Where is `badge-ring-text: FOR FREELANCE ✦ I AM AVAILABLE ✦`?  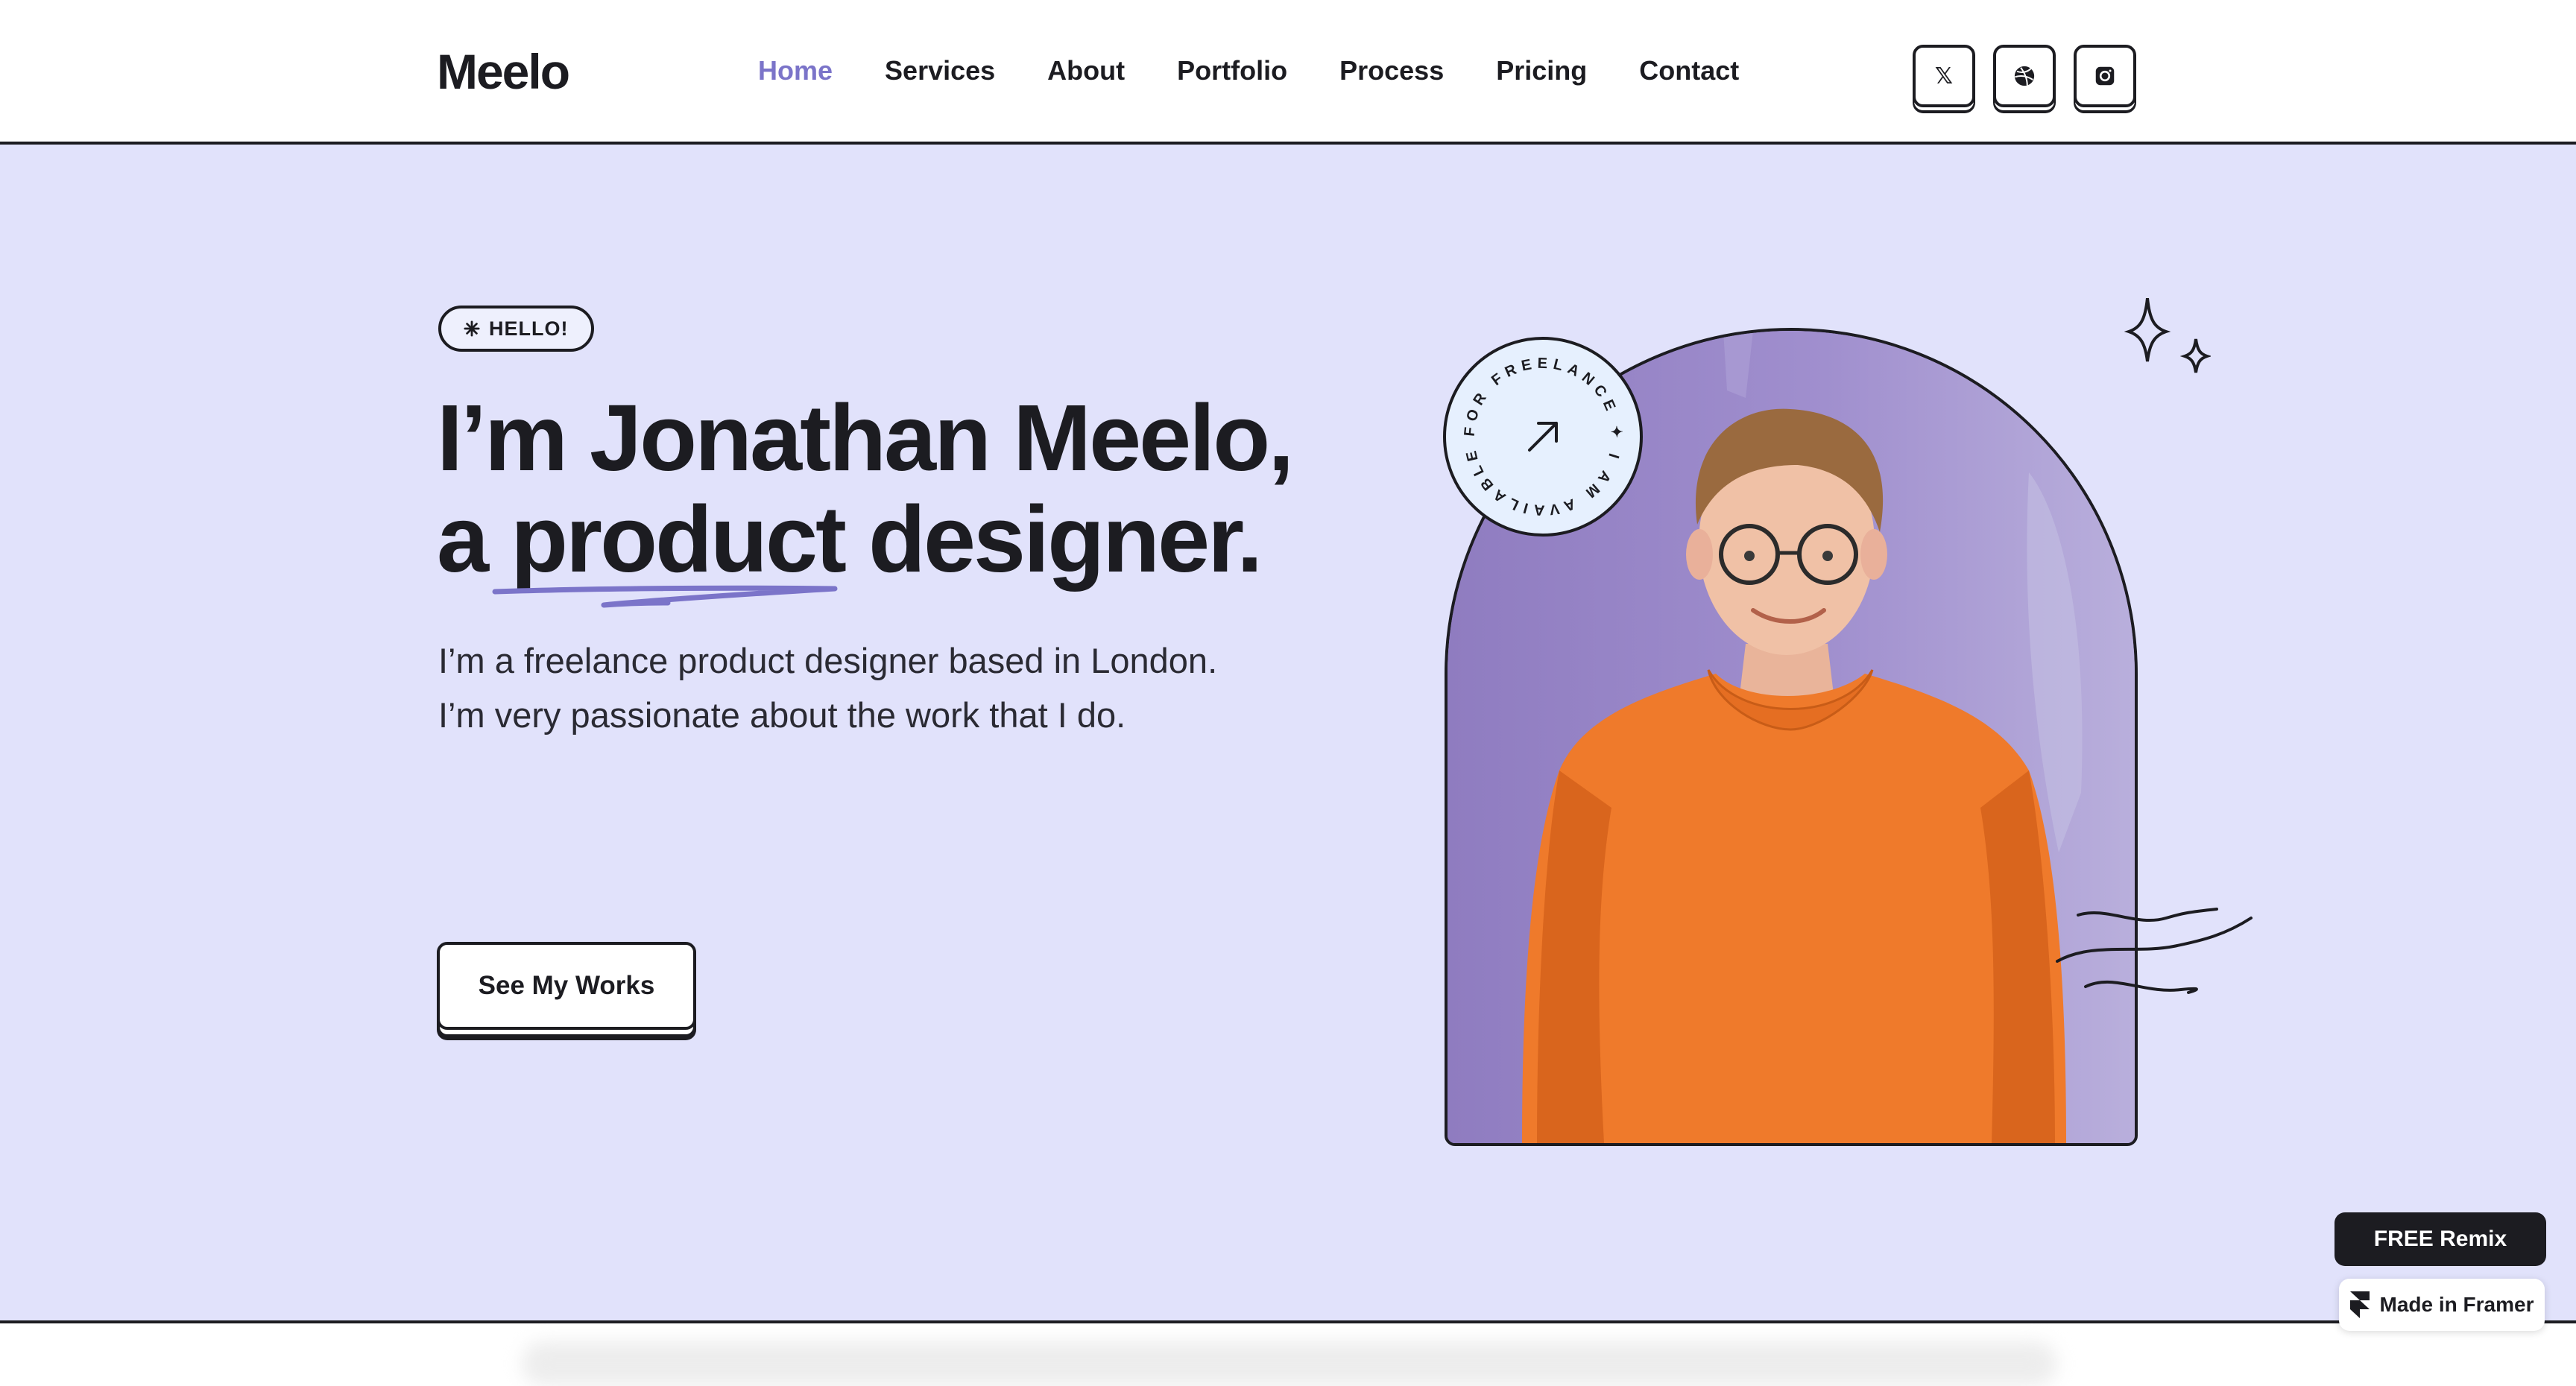
badge-ring-text: FOR FREELANCE ✦ I AM AVAILABLE ✦ is located at coordinates (1528, 423).